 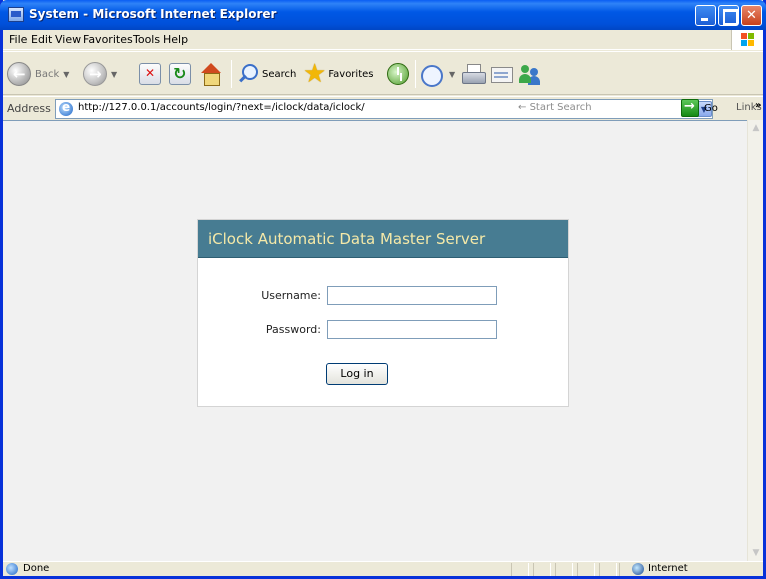 I want to click on username-input, so click(x=412, y=295).